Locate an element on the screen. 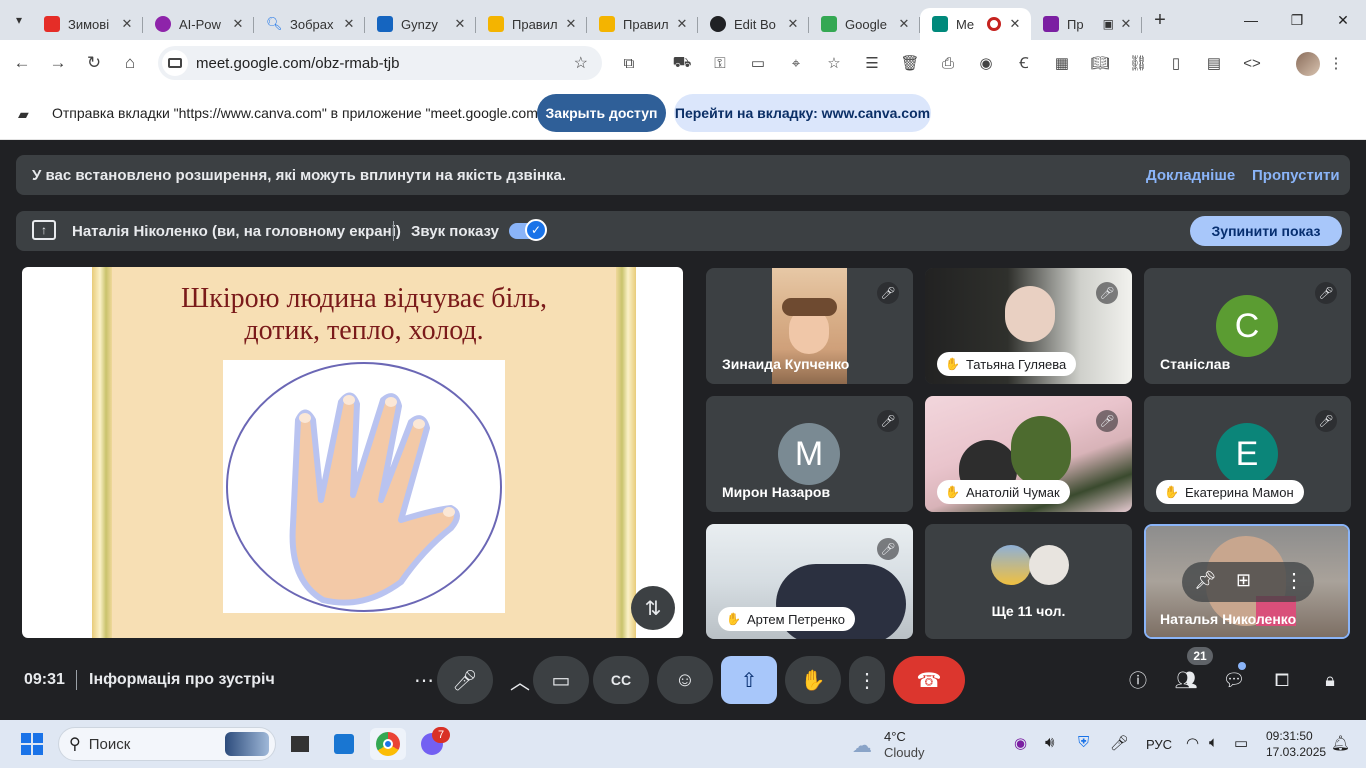 The image size is (1366, 768). participant-tile: 🎤︎ ✋ Татьяна Гуляева is located at coordinates (1028, 326).